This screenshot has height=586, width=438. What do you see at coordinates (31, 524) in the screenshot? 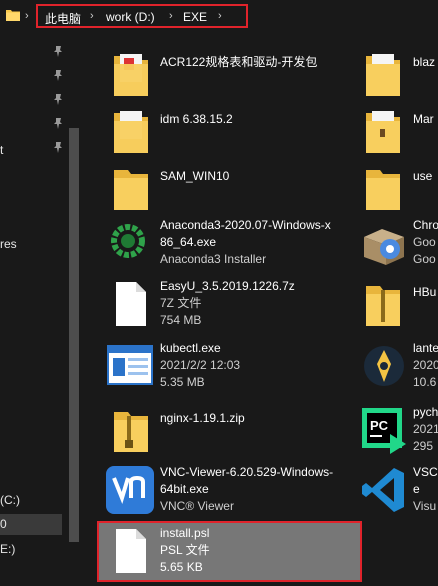
I see `nav-item-selected` at bounding box center [31, 524].